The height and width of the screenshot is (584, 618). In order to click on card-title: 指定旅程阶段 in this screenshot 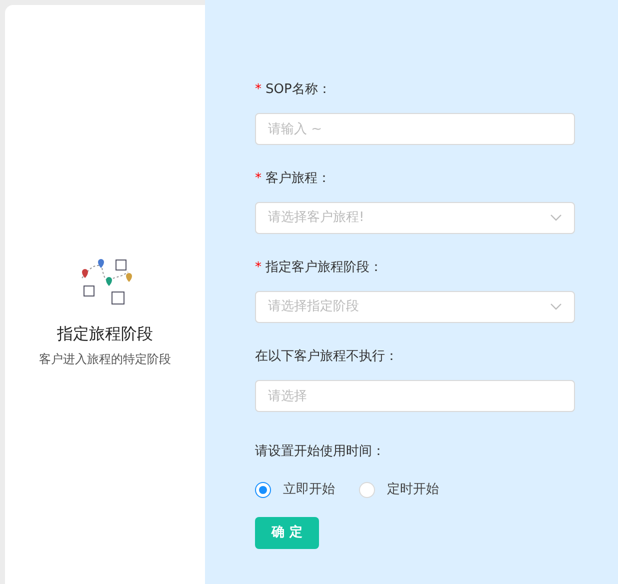, I will do `click(105, 333)`.